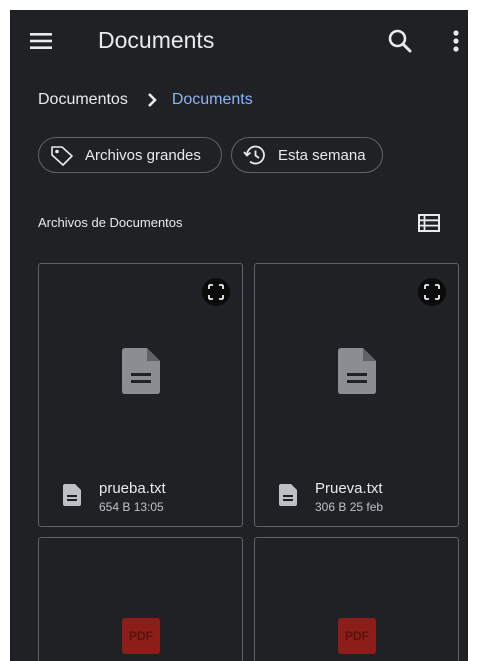 The height and width of the screenshot is (661, 478). What do you see at coordinates (322, 155) in the screenshot?
I see `chip-label: Esta semana` at bounding box center [322, 155].